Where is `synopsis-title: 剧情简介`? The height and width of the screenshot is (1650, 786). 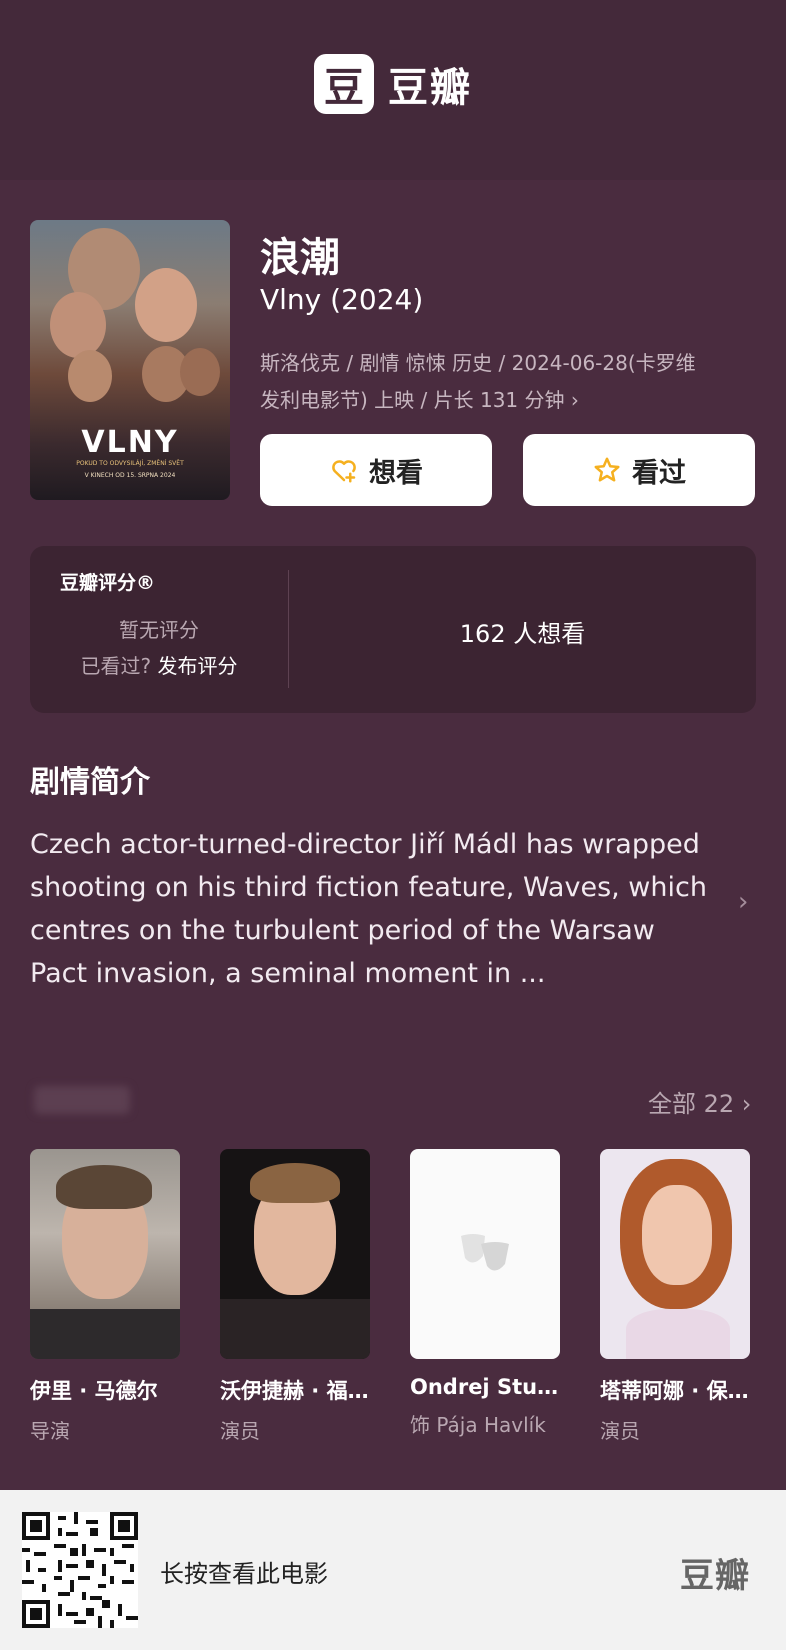 synopsis-title: 剧情简介 is located at coordinates (90, 782).